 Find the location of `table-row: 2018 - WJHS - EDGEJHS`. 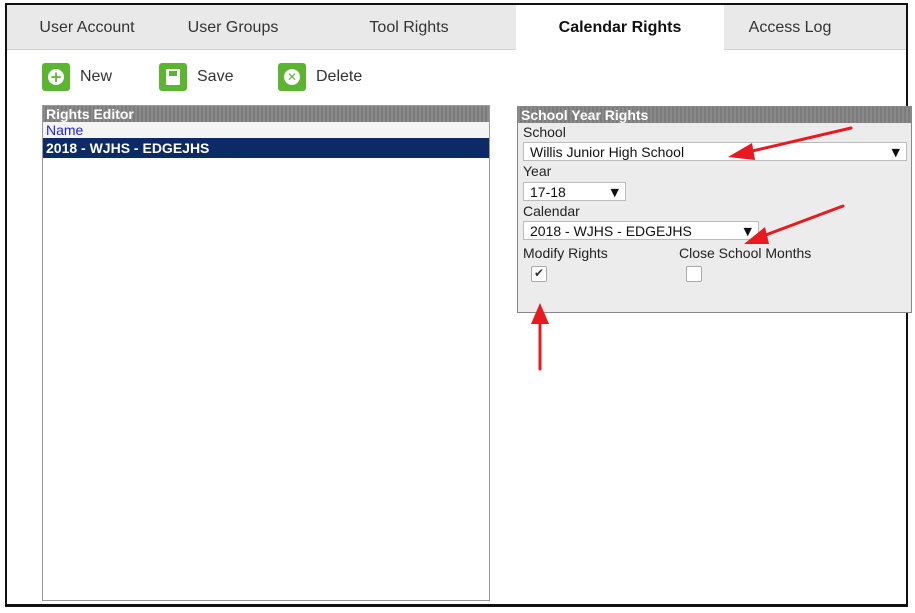

table-row: 2018 - WJHS - EDGEJHS is located at coordinates (266, 148).